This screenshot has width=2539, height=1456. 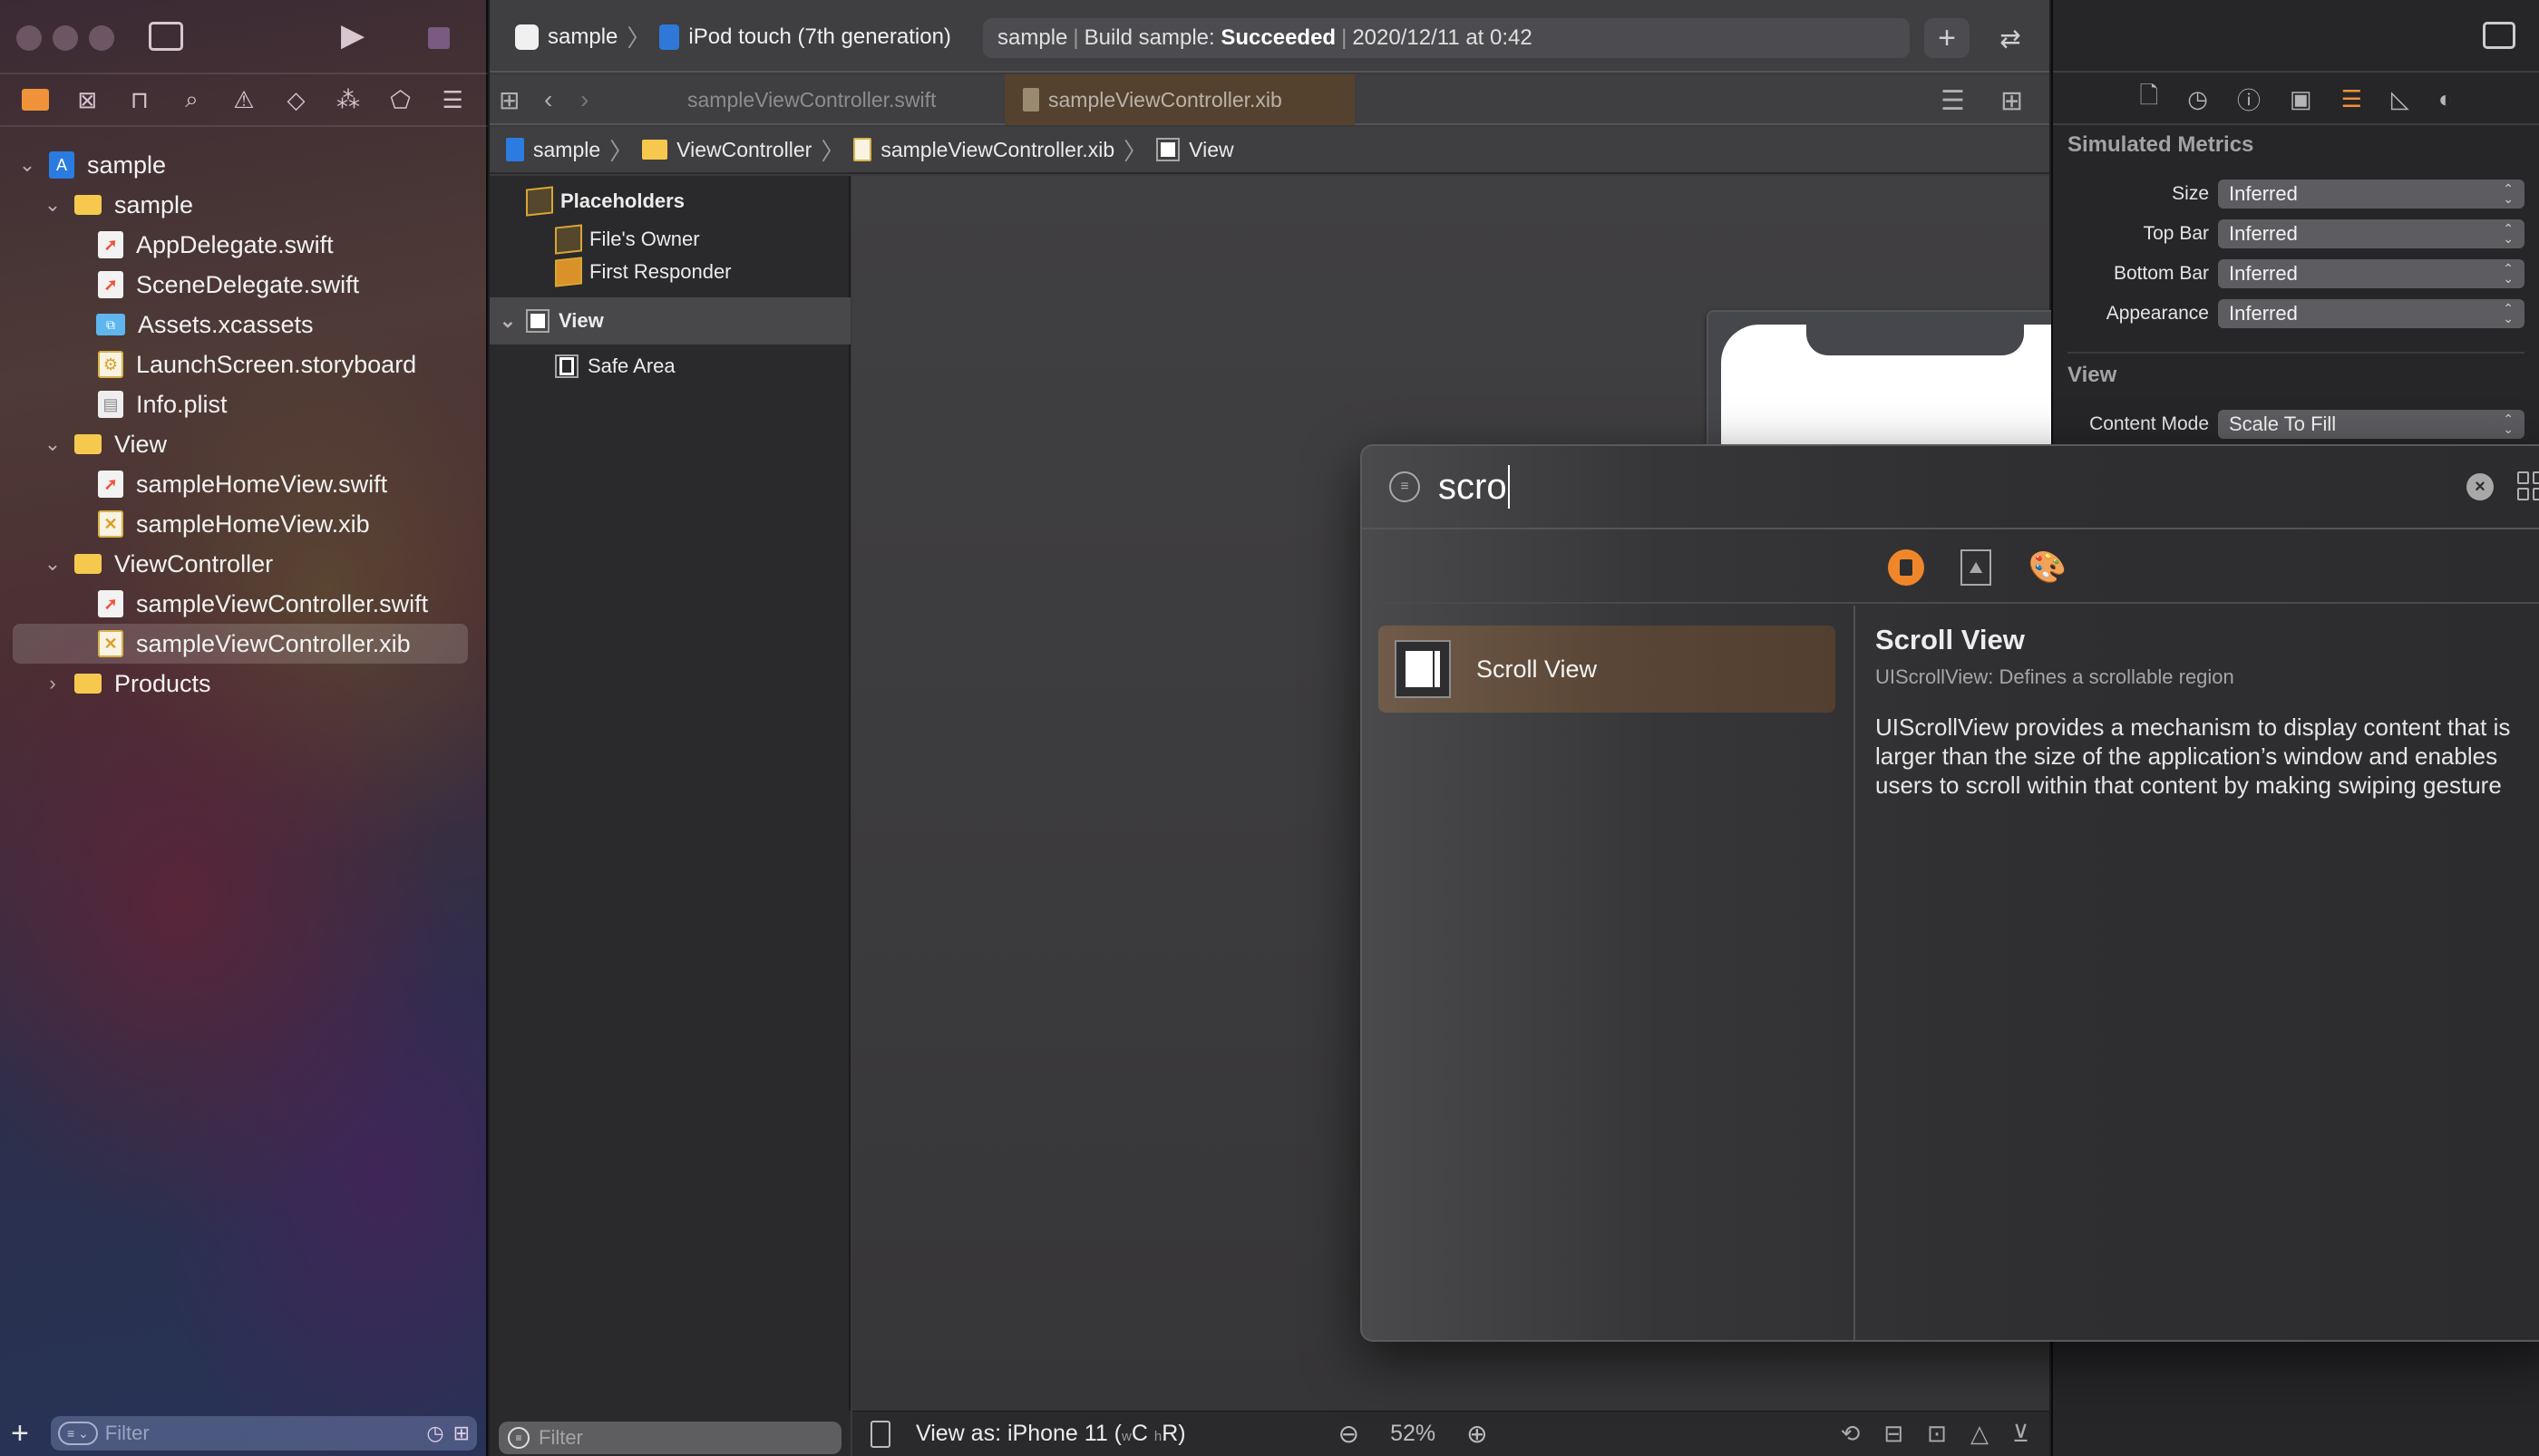 What do you see at coordinates (166, 37) in the screenshot?
I see `sidebar-toggle-icon` at bounding box center [166, 37].